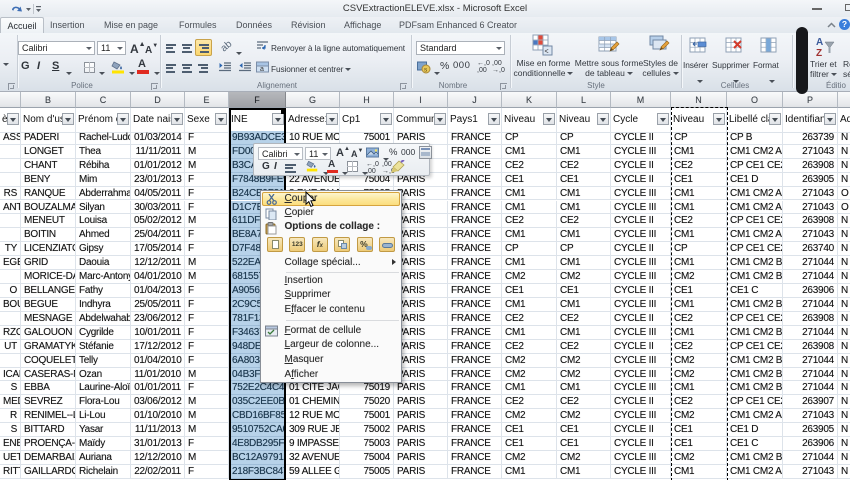  I want to click on svg-text: Z, so click(819, 53).